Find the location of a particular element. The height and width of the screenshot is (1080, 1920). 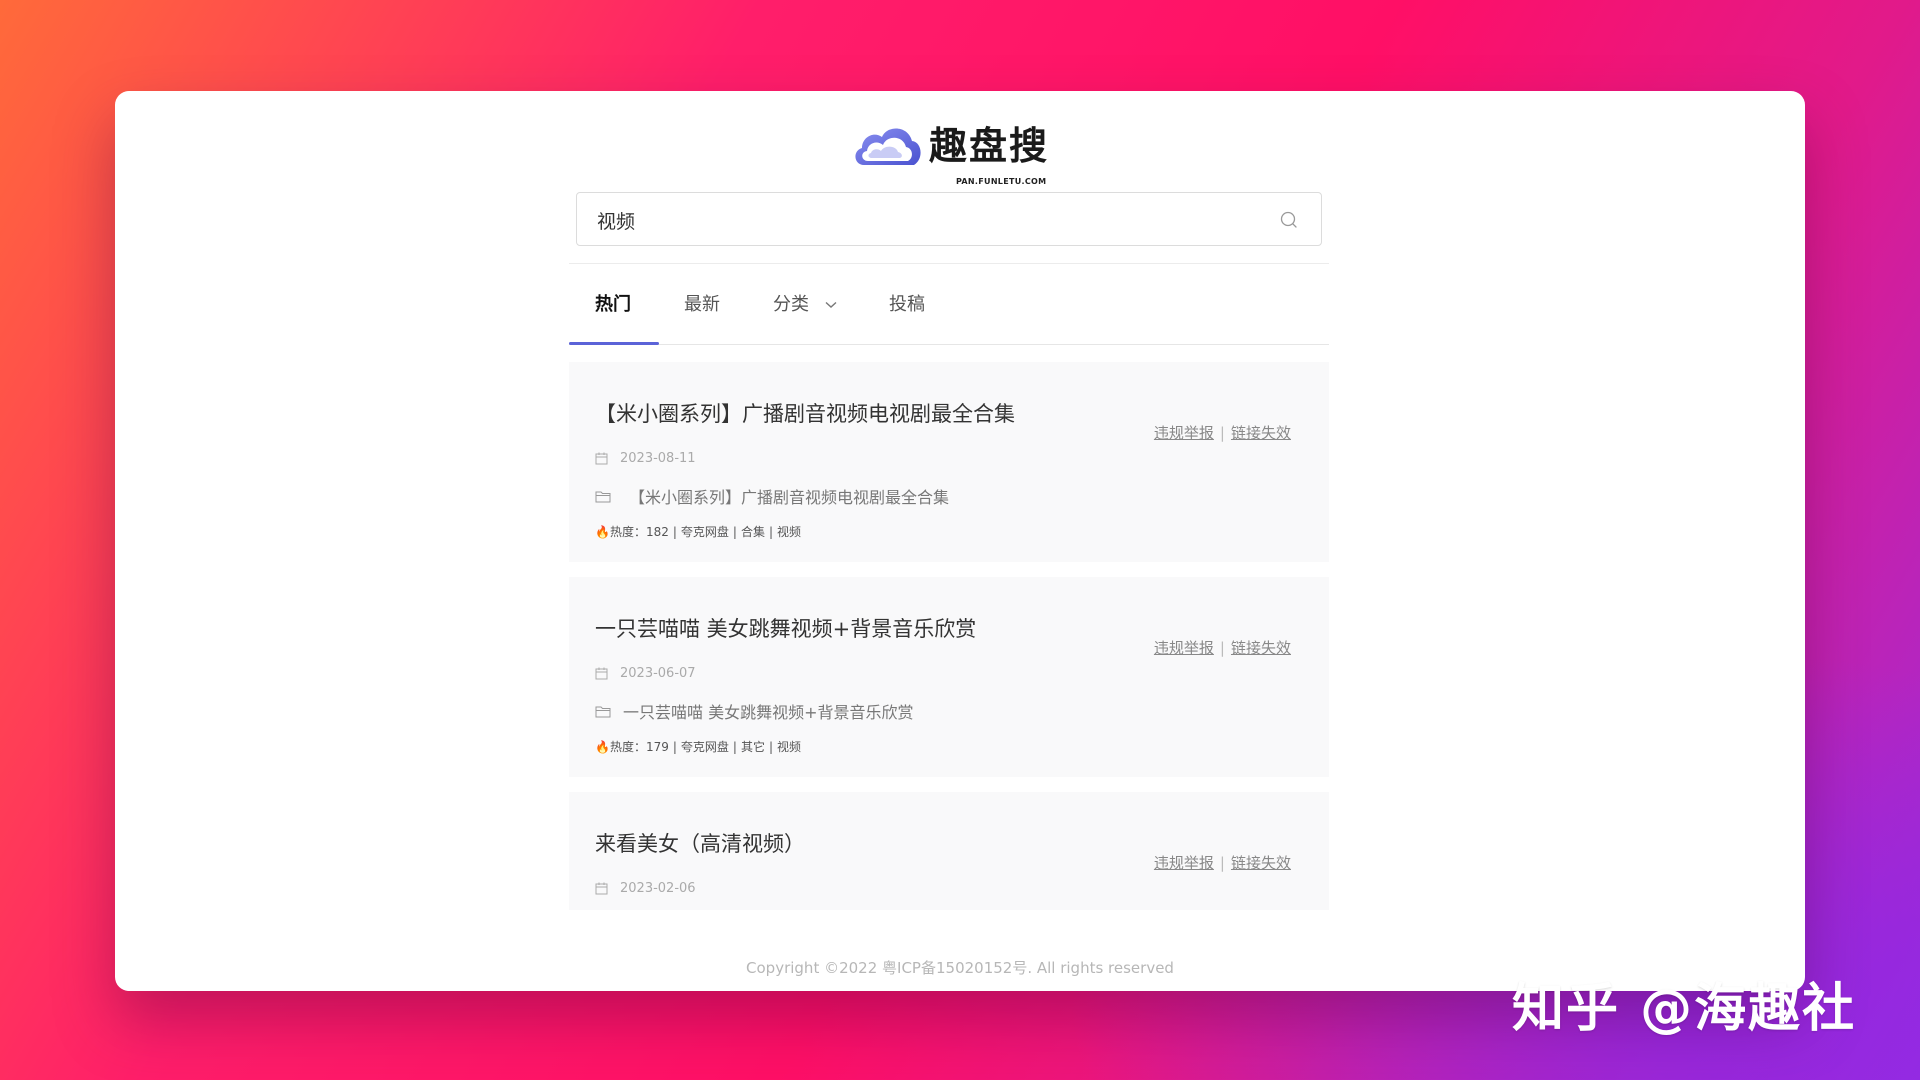

search-box: 视频 is located at coordinates (949, 219).